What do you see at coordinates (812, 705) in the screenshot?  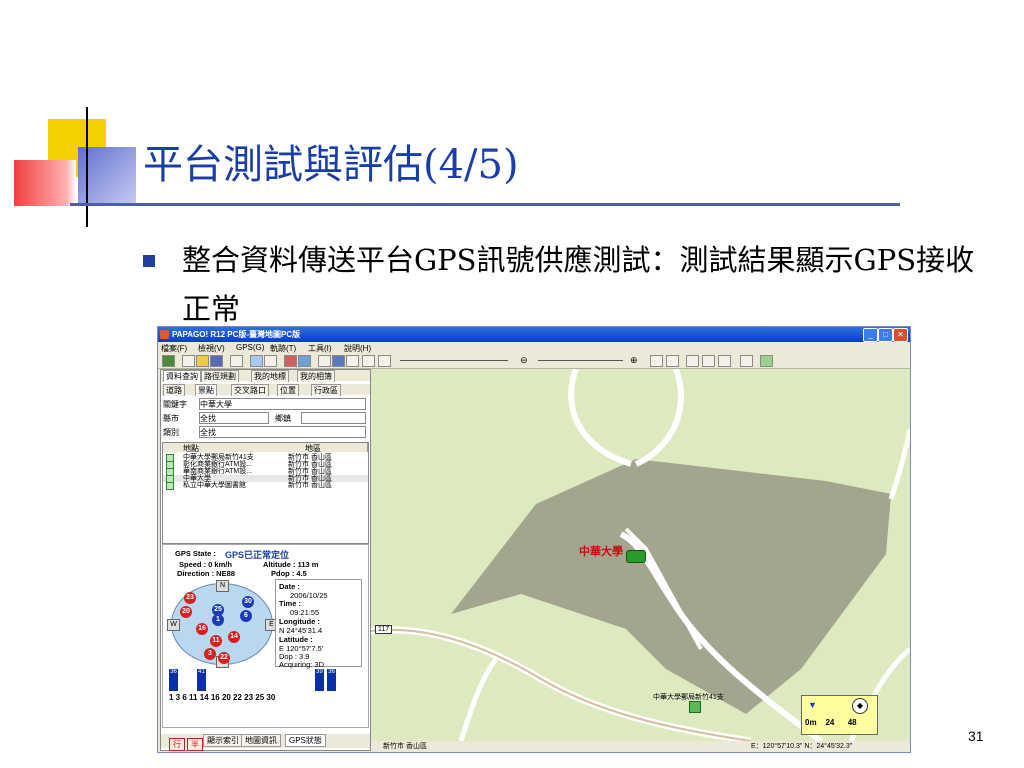 I see `gps-signal-icon: ▼` at bounding box center [812, 705].